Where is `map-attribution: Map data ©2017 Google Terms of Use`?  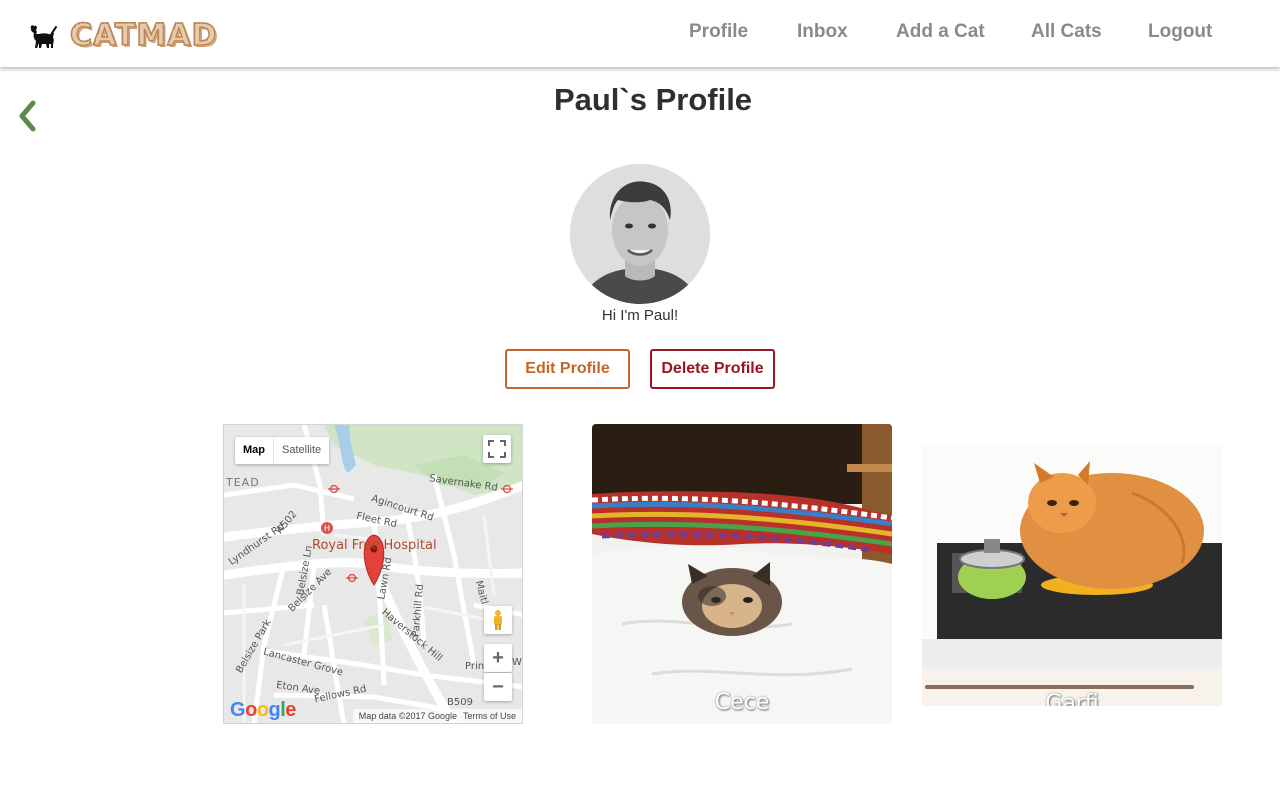 map-attribution: Map data ©2017 Google Terms of Use is located at coordinates (437, 716).